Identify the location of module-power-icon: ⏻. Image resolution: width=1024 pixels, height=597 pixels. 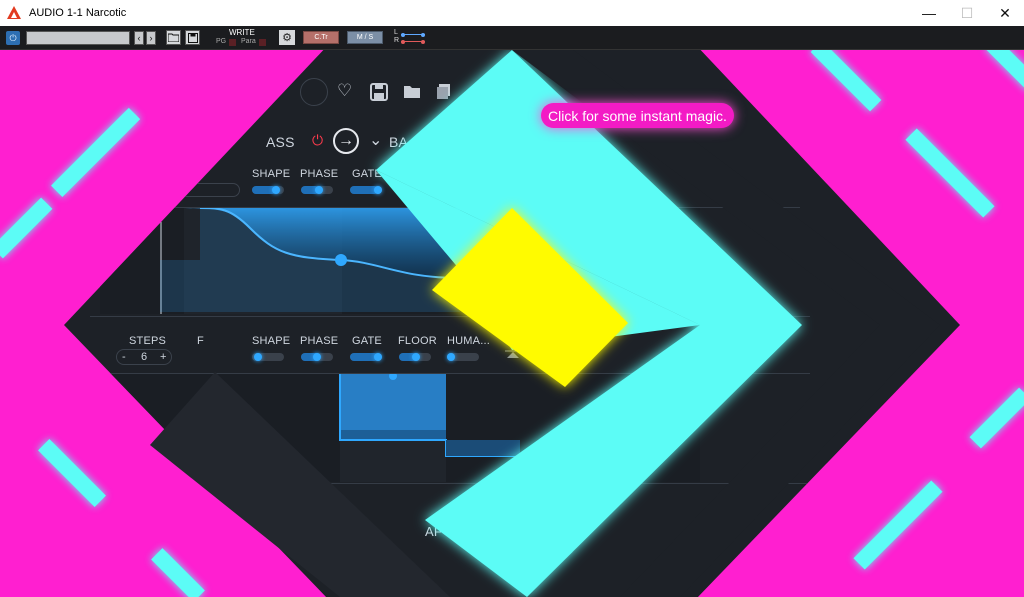
(317, 140).